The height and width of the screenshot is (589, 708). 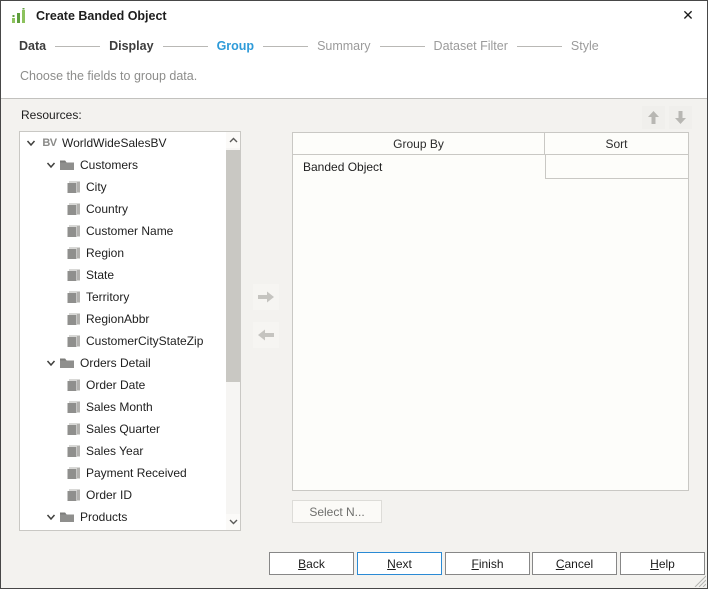 What do you see at coordinates (419, 167) in the screenshot?
I see `group-by-cell: Banded Object` at bounding box center [419, 167].